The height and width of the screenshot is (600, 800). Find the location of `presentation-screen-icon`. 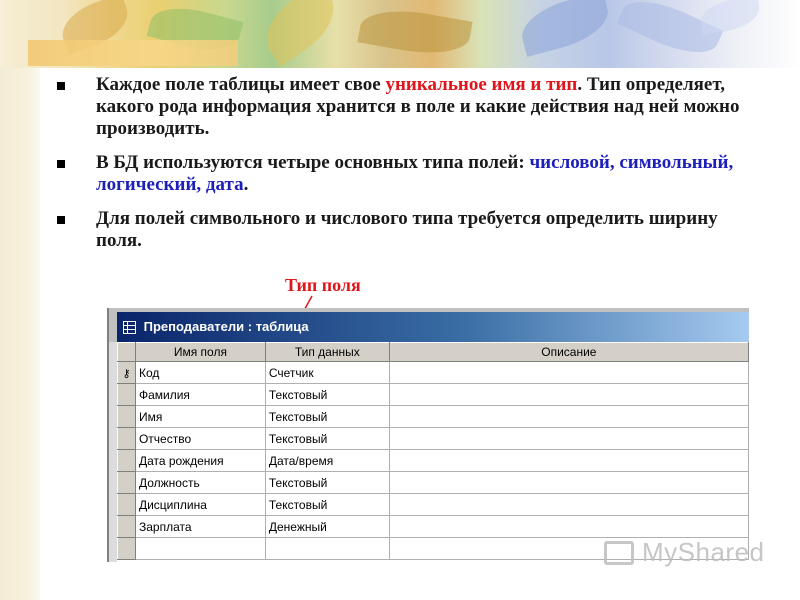

presentation-screen-icon is located at coordinates (619, 553).